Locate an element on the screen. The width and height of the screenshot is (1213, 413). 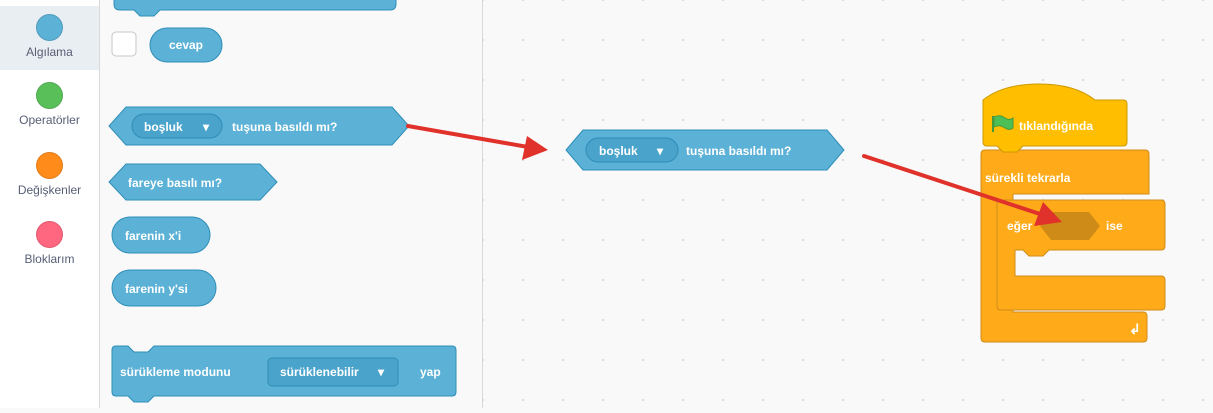
sensing-color-icon is located at coordinates (49, 27).